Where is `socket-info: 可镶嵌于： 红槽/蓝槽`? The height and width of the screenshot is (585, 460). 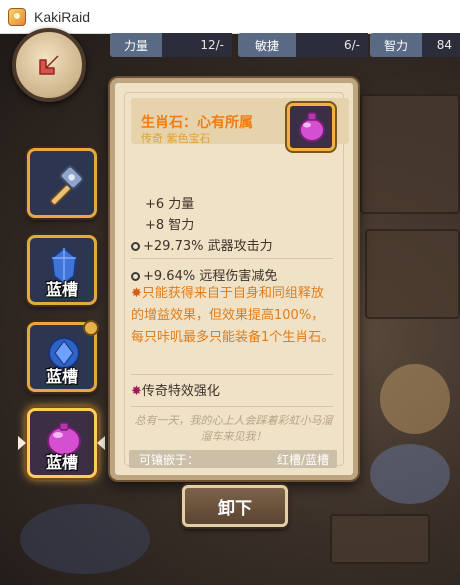
socket-info: 可镶嵌于： 红槽/蓝槽 is located at coordinates (233, 459).